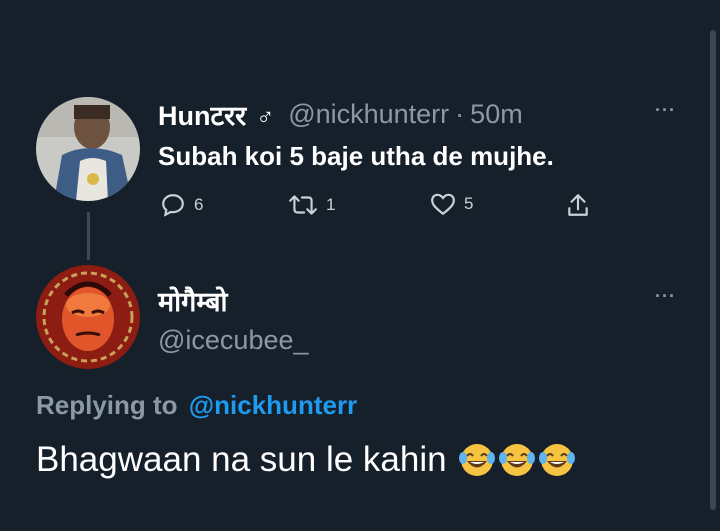  I want to click on reply-count: 6, so click(199, 204).